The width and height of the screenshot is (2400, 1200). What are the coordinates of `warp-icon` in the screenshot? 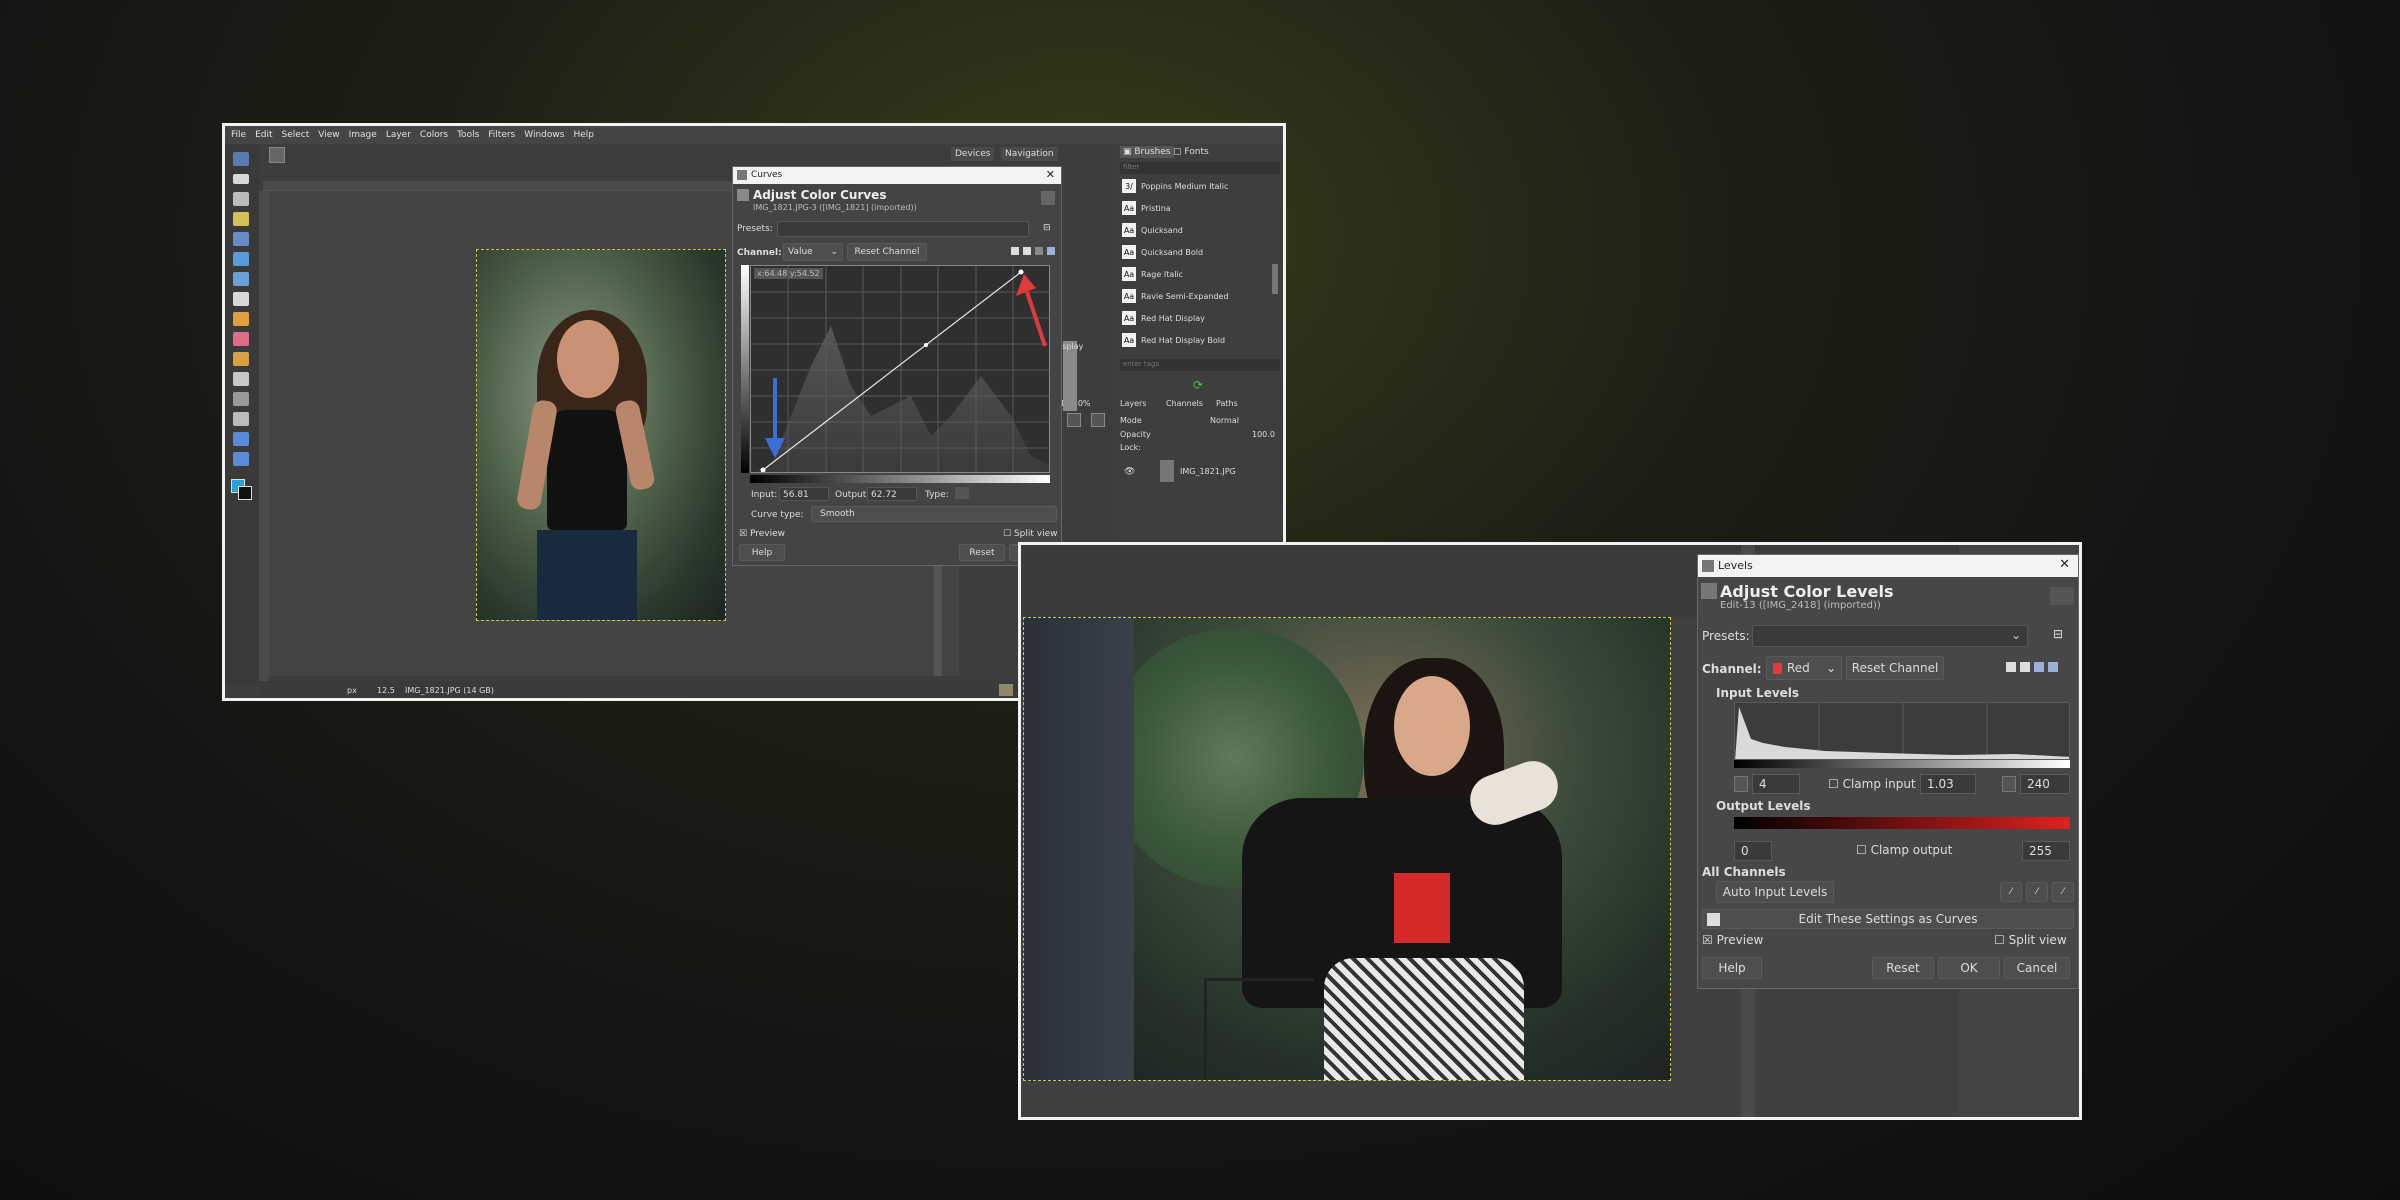 It's located at (241, 279).